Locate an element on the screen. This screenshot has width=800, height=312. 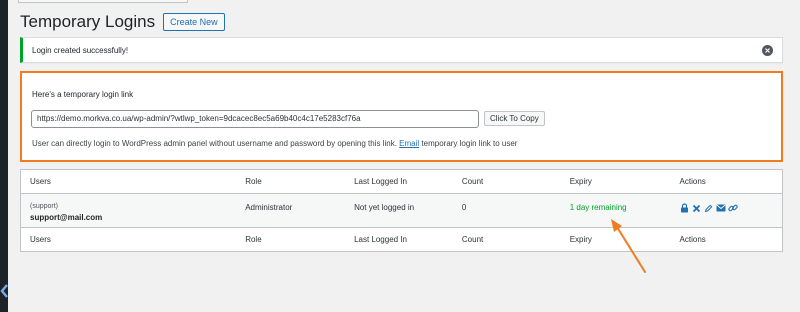
footer-header-count: Count is located at coordinates (515, 239).